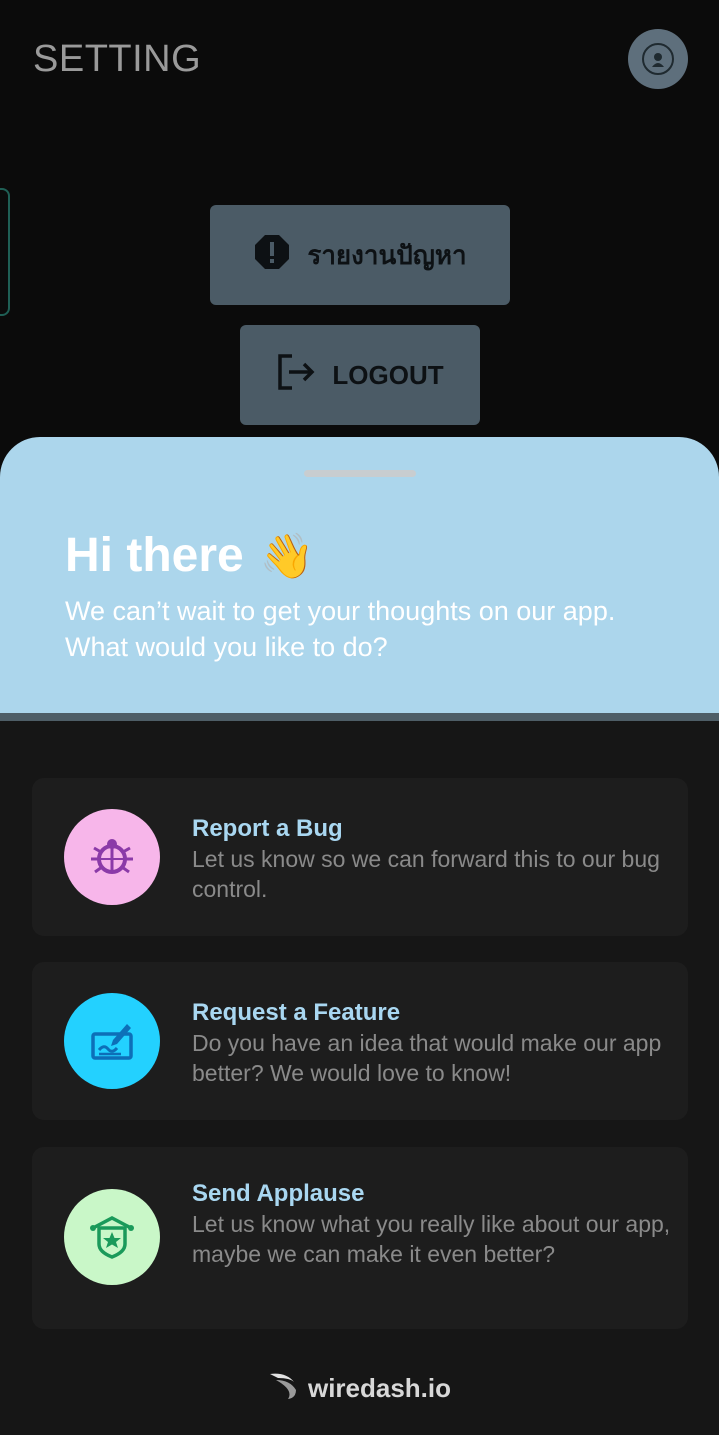 This screenshot has height=1435, width=719. I want to click on report-problem-button: รายงานปัญหา, so click(360, 255).